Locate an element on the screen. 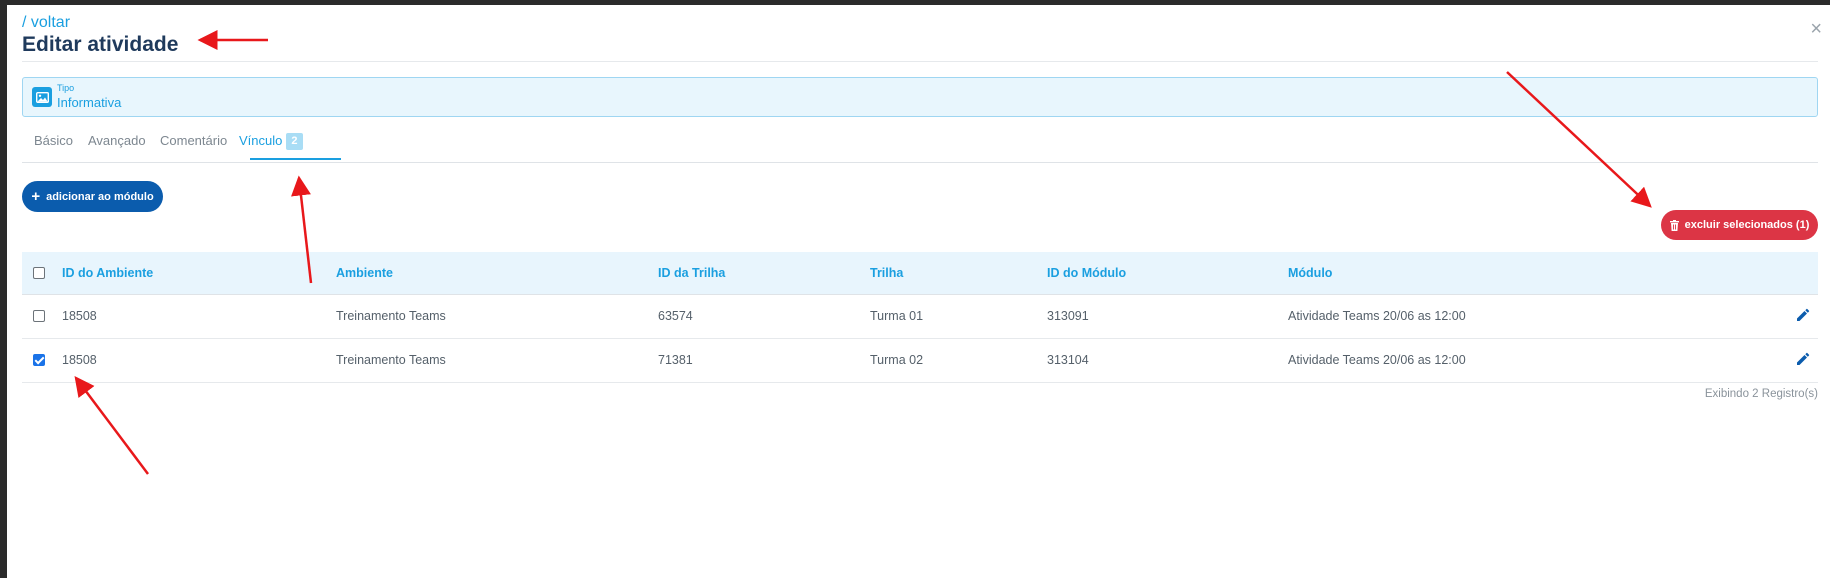 This screenshot has height=578, width=1830. back-link: / voltar is located at coordinates (46, 23).